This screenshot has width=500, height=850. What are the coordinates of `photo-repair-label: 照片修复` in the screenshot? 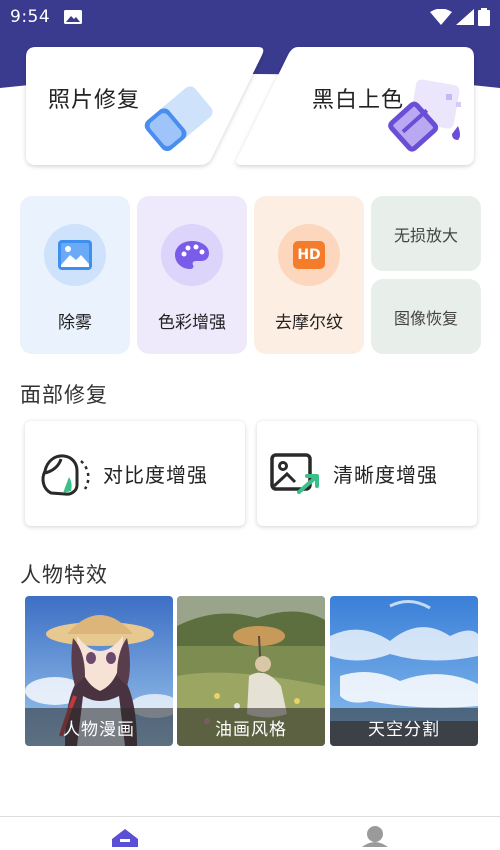 It's located at (94, 100).